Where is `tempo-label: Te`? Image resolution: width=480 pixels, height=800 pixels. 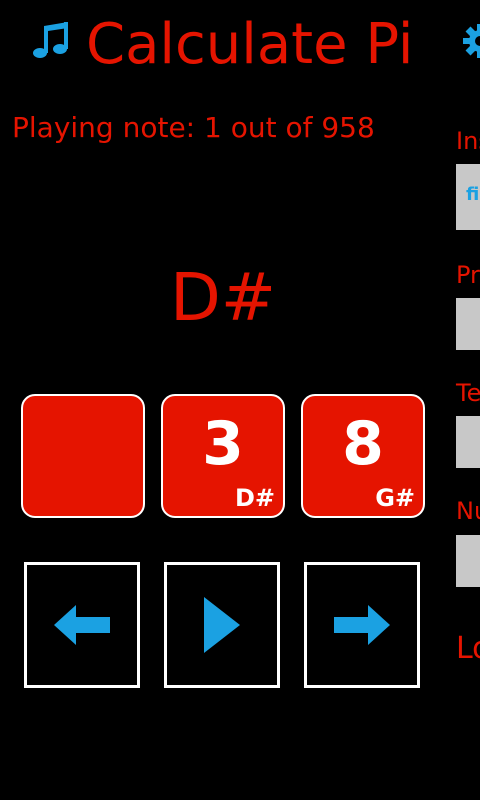
tempo-label: Te is located at coordinates (468, 393).